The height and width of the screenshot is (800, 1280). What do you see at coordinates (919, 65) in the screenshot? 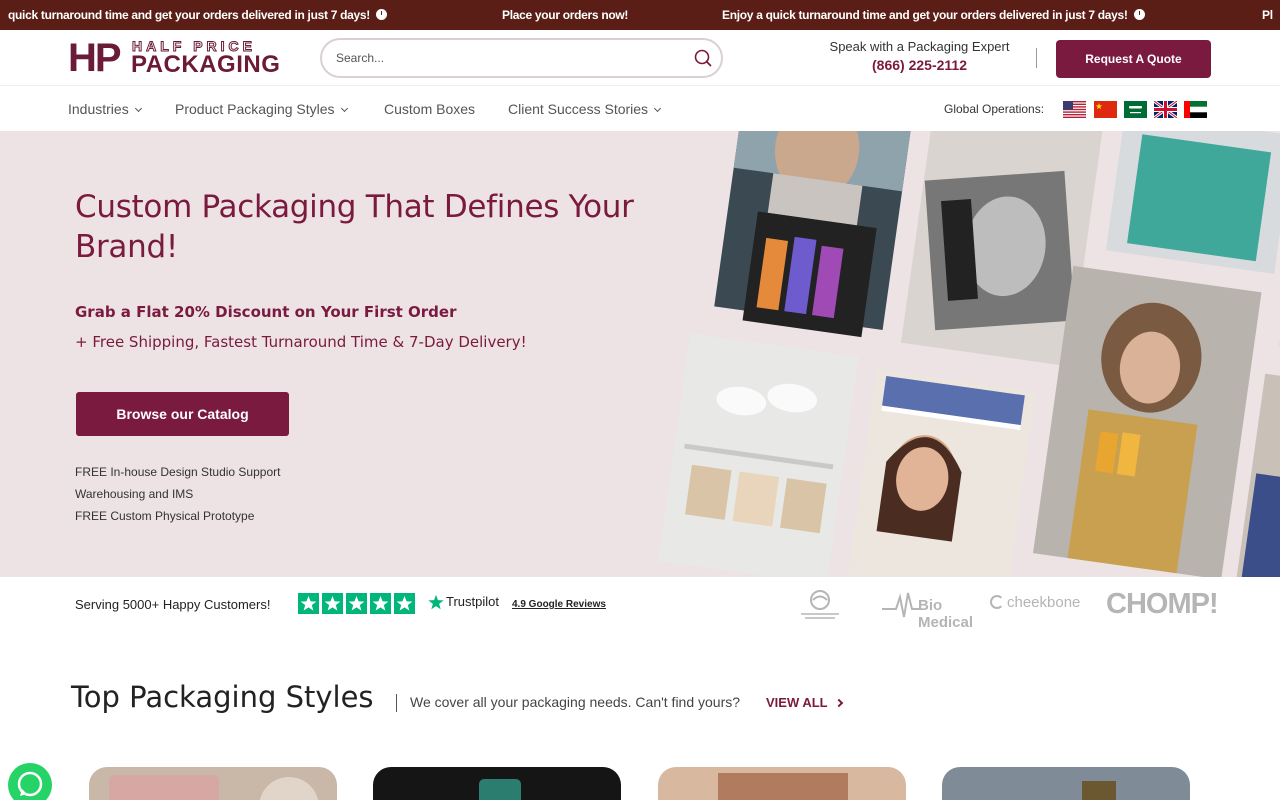
I see `expert-phone: (866) 225-2112` at bounding box center [919, 65].